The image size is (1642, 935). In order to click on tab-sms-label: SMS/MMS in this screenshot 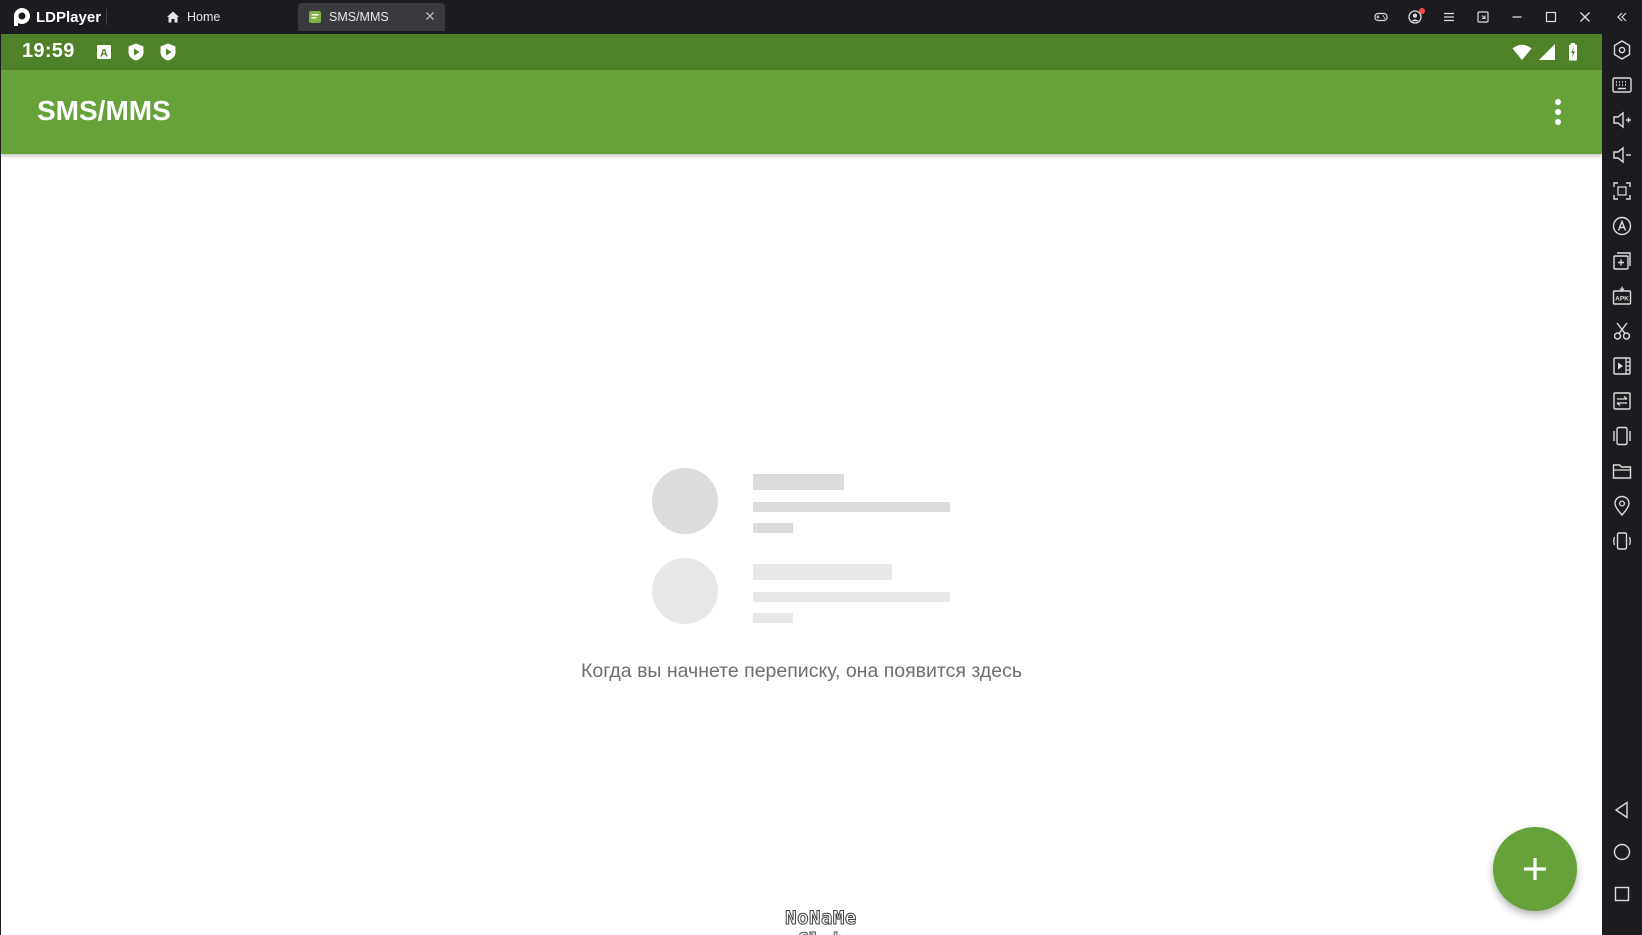, I will do `click(359, 17)`.